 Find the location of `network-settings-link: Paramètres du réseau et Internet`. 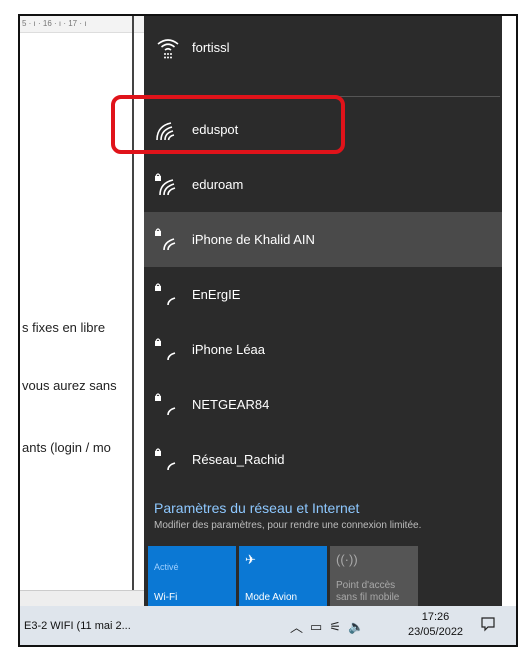

network-settings-link: Paramètres du réseau et Internet is located at coordinates (287, 508).